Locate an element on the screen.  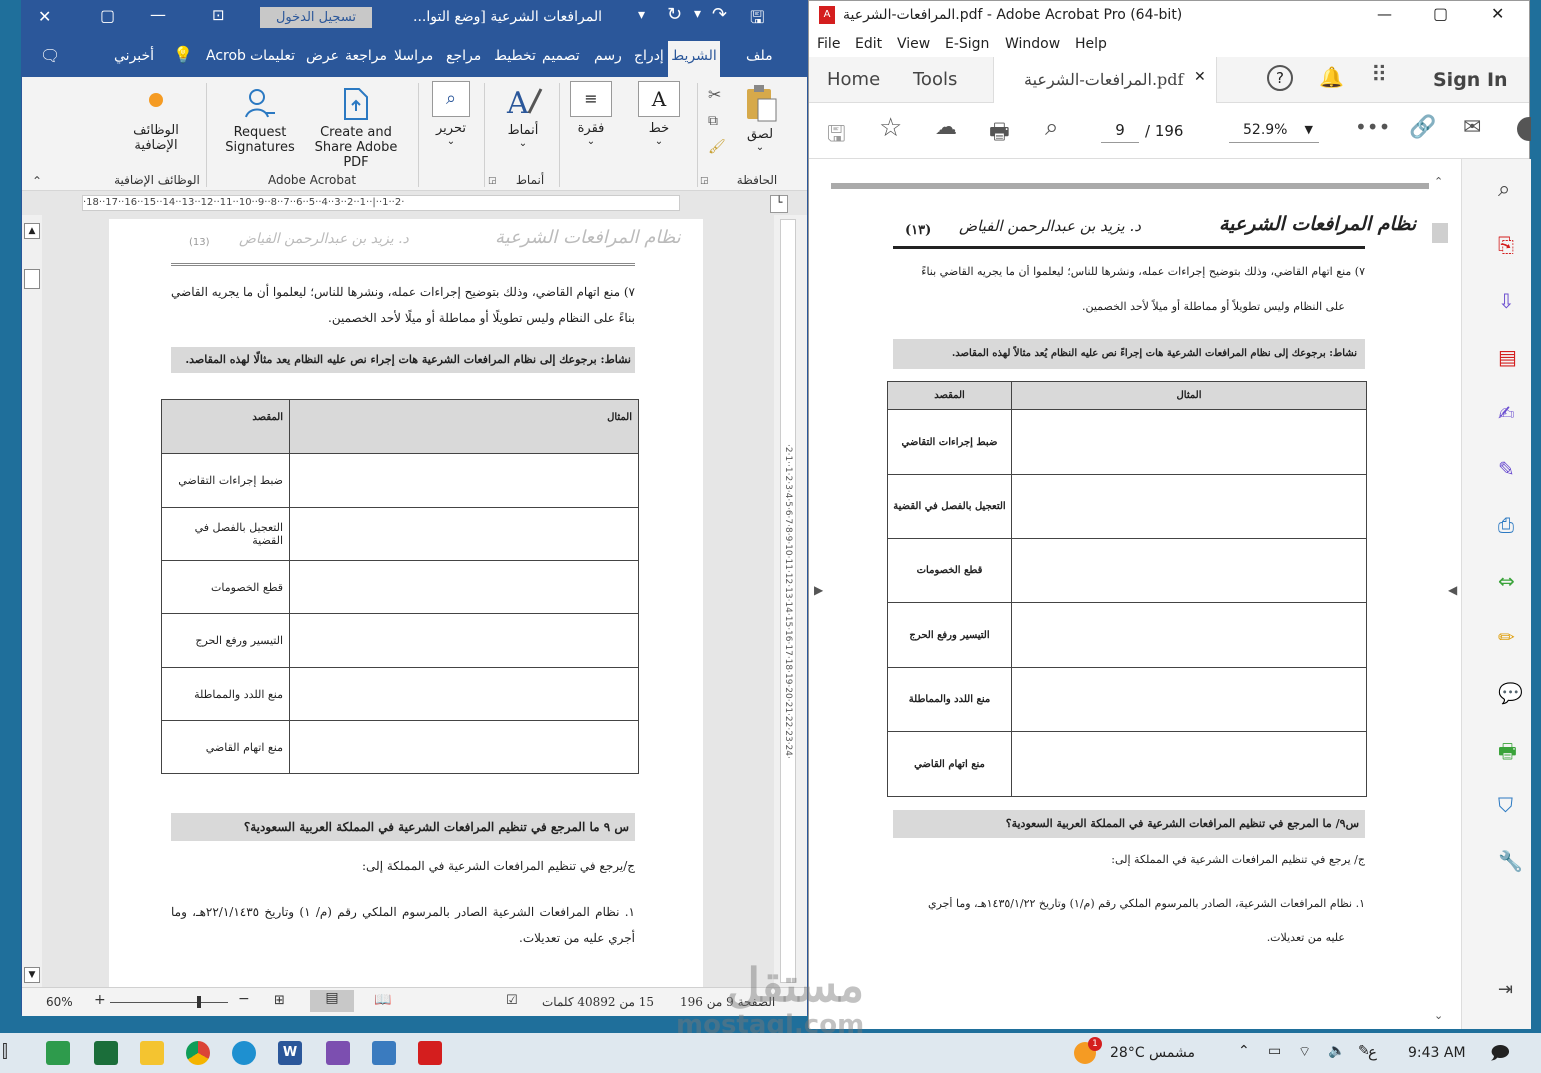
menu-file: File is located at coordinates (828, 44).